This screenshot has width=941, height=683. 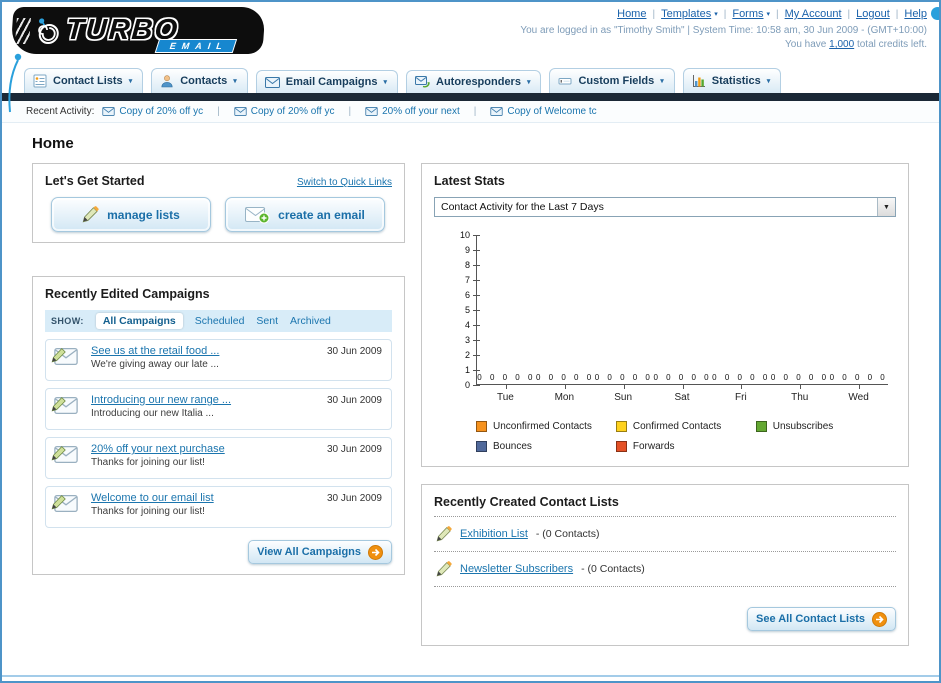 What do you see at coordinates (158, 449) in the screenshot?
I see `campaign-title-link: 20% off your next purchase` at bounding box center [158, 449].